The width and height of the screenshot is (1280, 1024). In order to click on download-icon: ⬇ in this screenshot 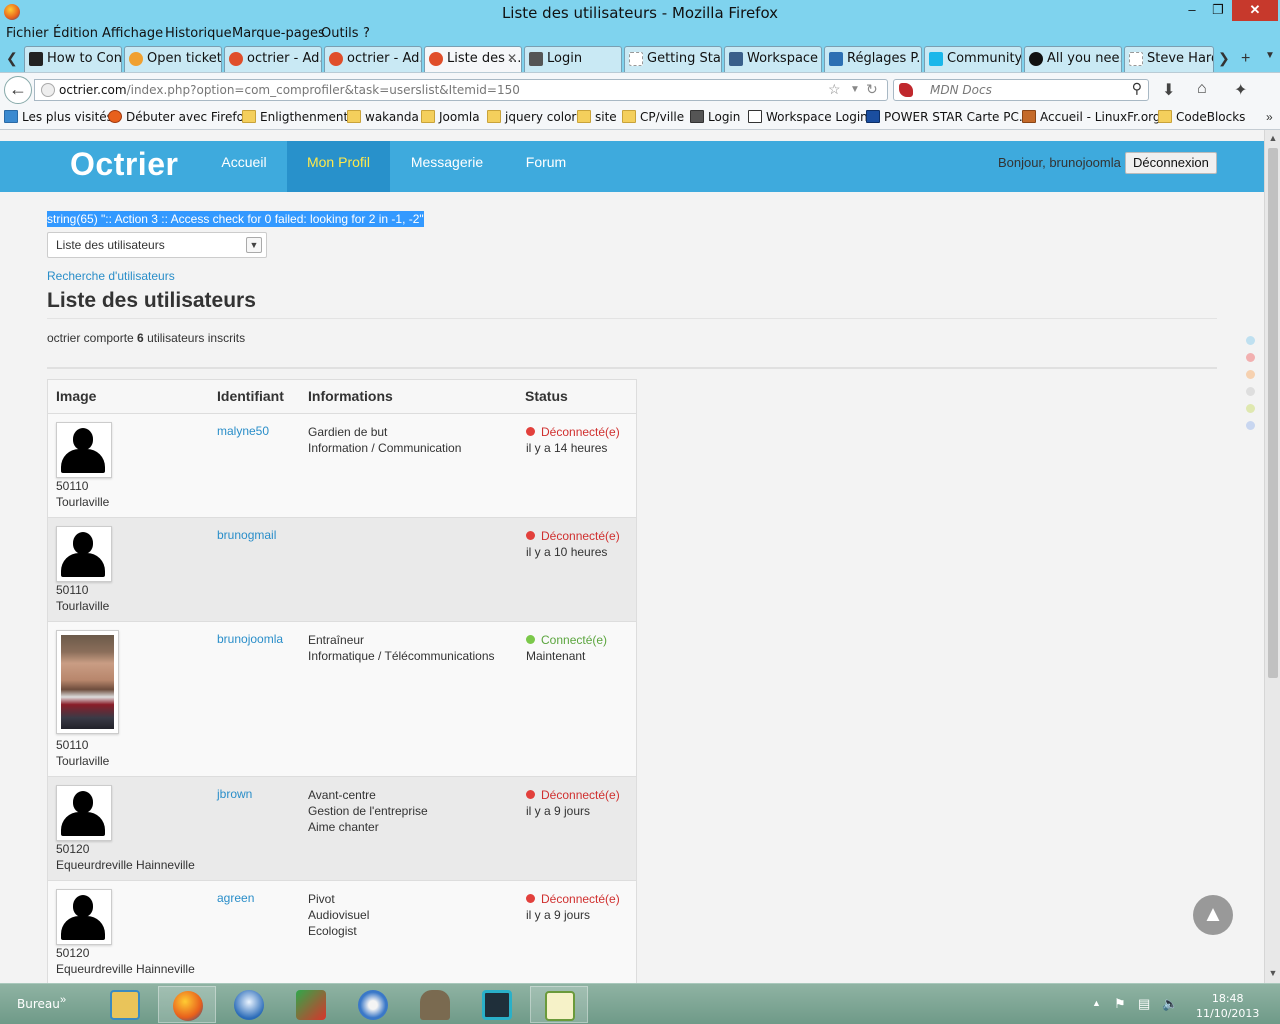, I will do `click(1168, 90)`.